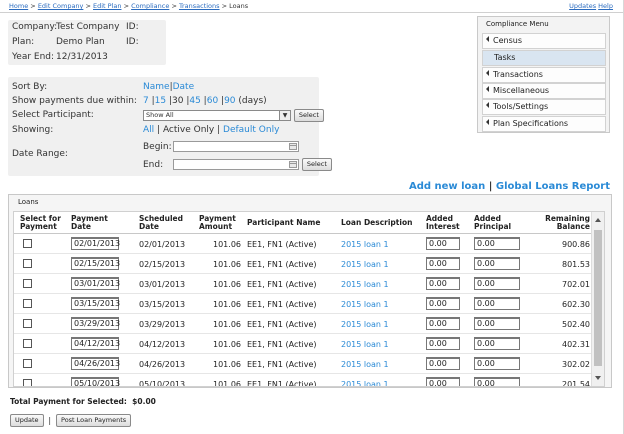 Image resolution: width=624 pixels, height=434 pixels. I want to click on menu-item-label: Plan Specifications, so click(531, 123).